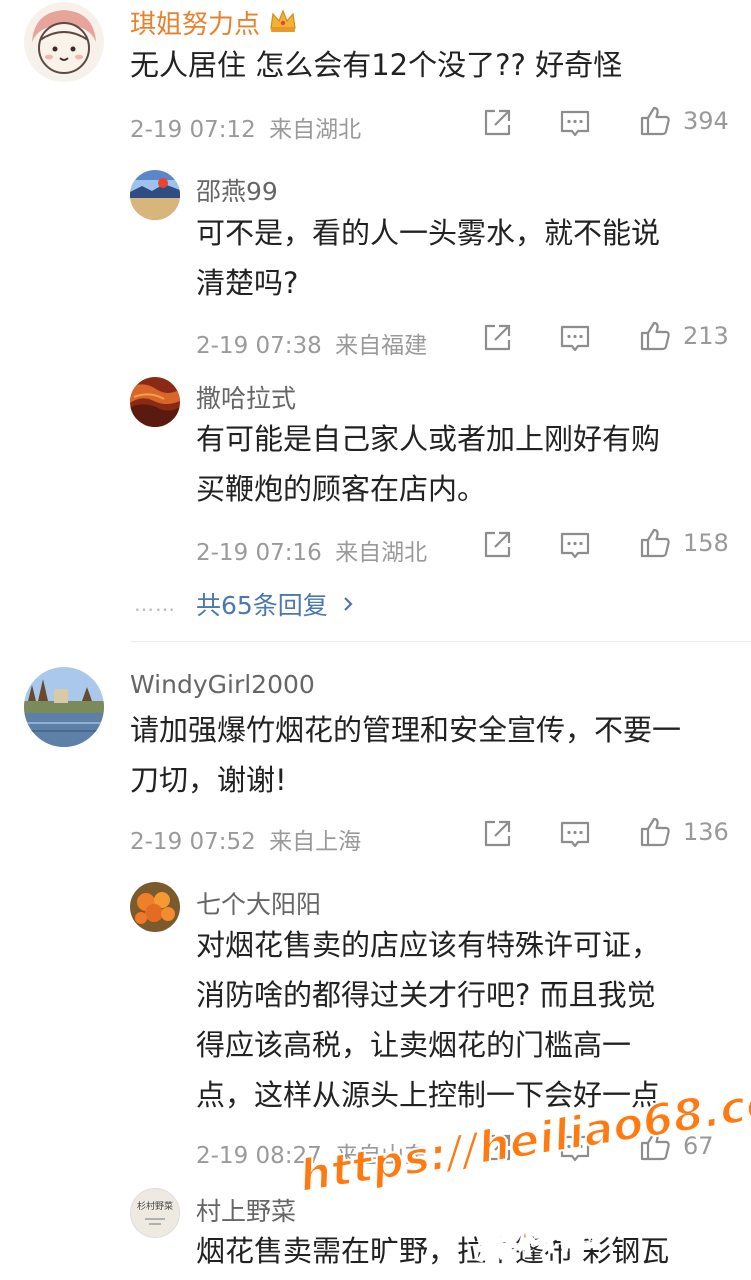  Describe the element at coordinates (195, 22) in the screenshot. I see `comment-username: 琪姐努力点` at that location.